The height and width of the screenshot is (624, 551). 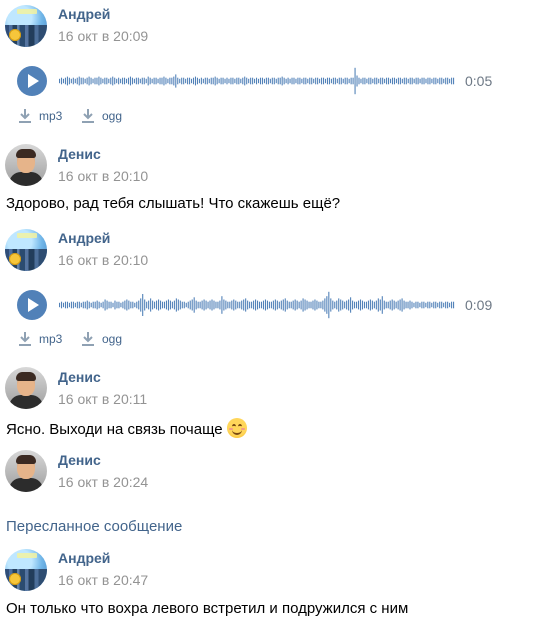 What do you see at coordinates (102, 399) in the screenshot?
I see `message-time: 16 окт в 20:11` at bounding box center [102, 399].